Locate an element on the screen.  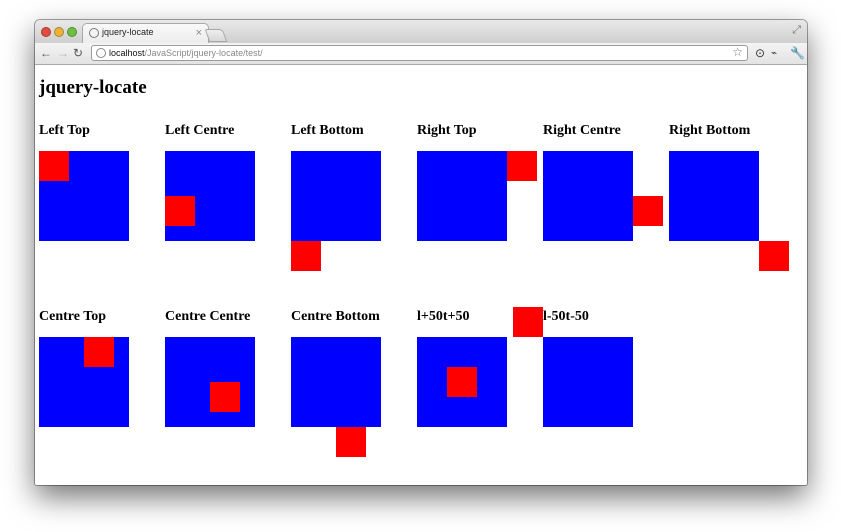
close-window-button is located at coordinates (46, 32).